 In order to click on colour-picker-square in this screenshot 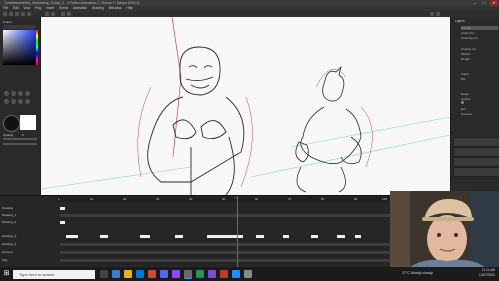, I will do `click(19, 47)`.